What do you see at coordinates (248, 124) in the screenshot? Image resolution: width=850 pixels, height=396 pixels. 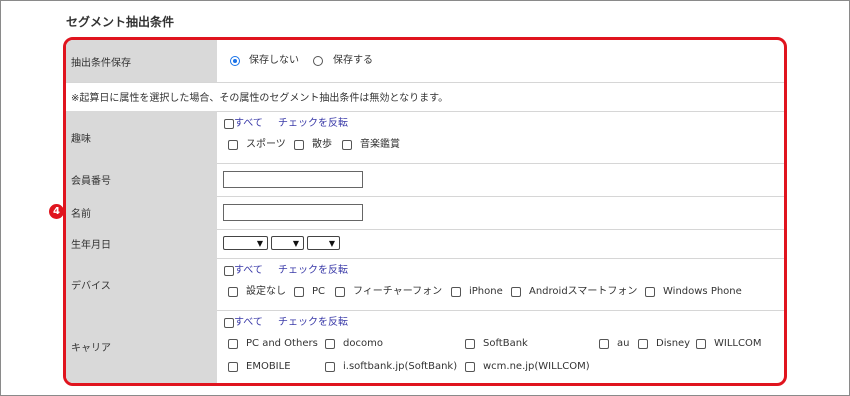 I see `hobby-select-all-link: すべて` at bounding box center [248, 124].